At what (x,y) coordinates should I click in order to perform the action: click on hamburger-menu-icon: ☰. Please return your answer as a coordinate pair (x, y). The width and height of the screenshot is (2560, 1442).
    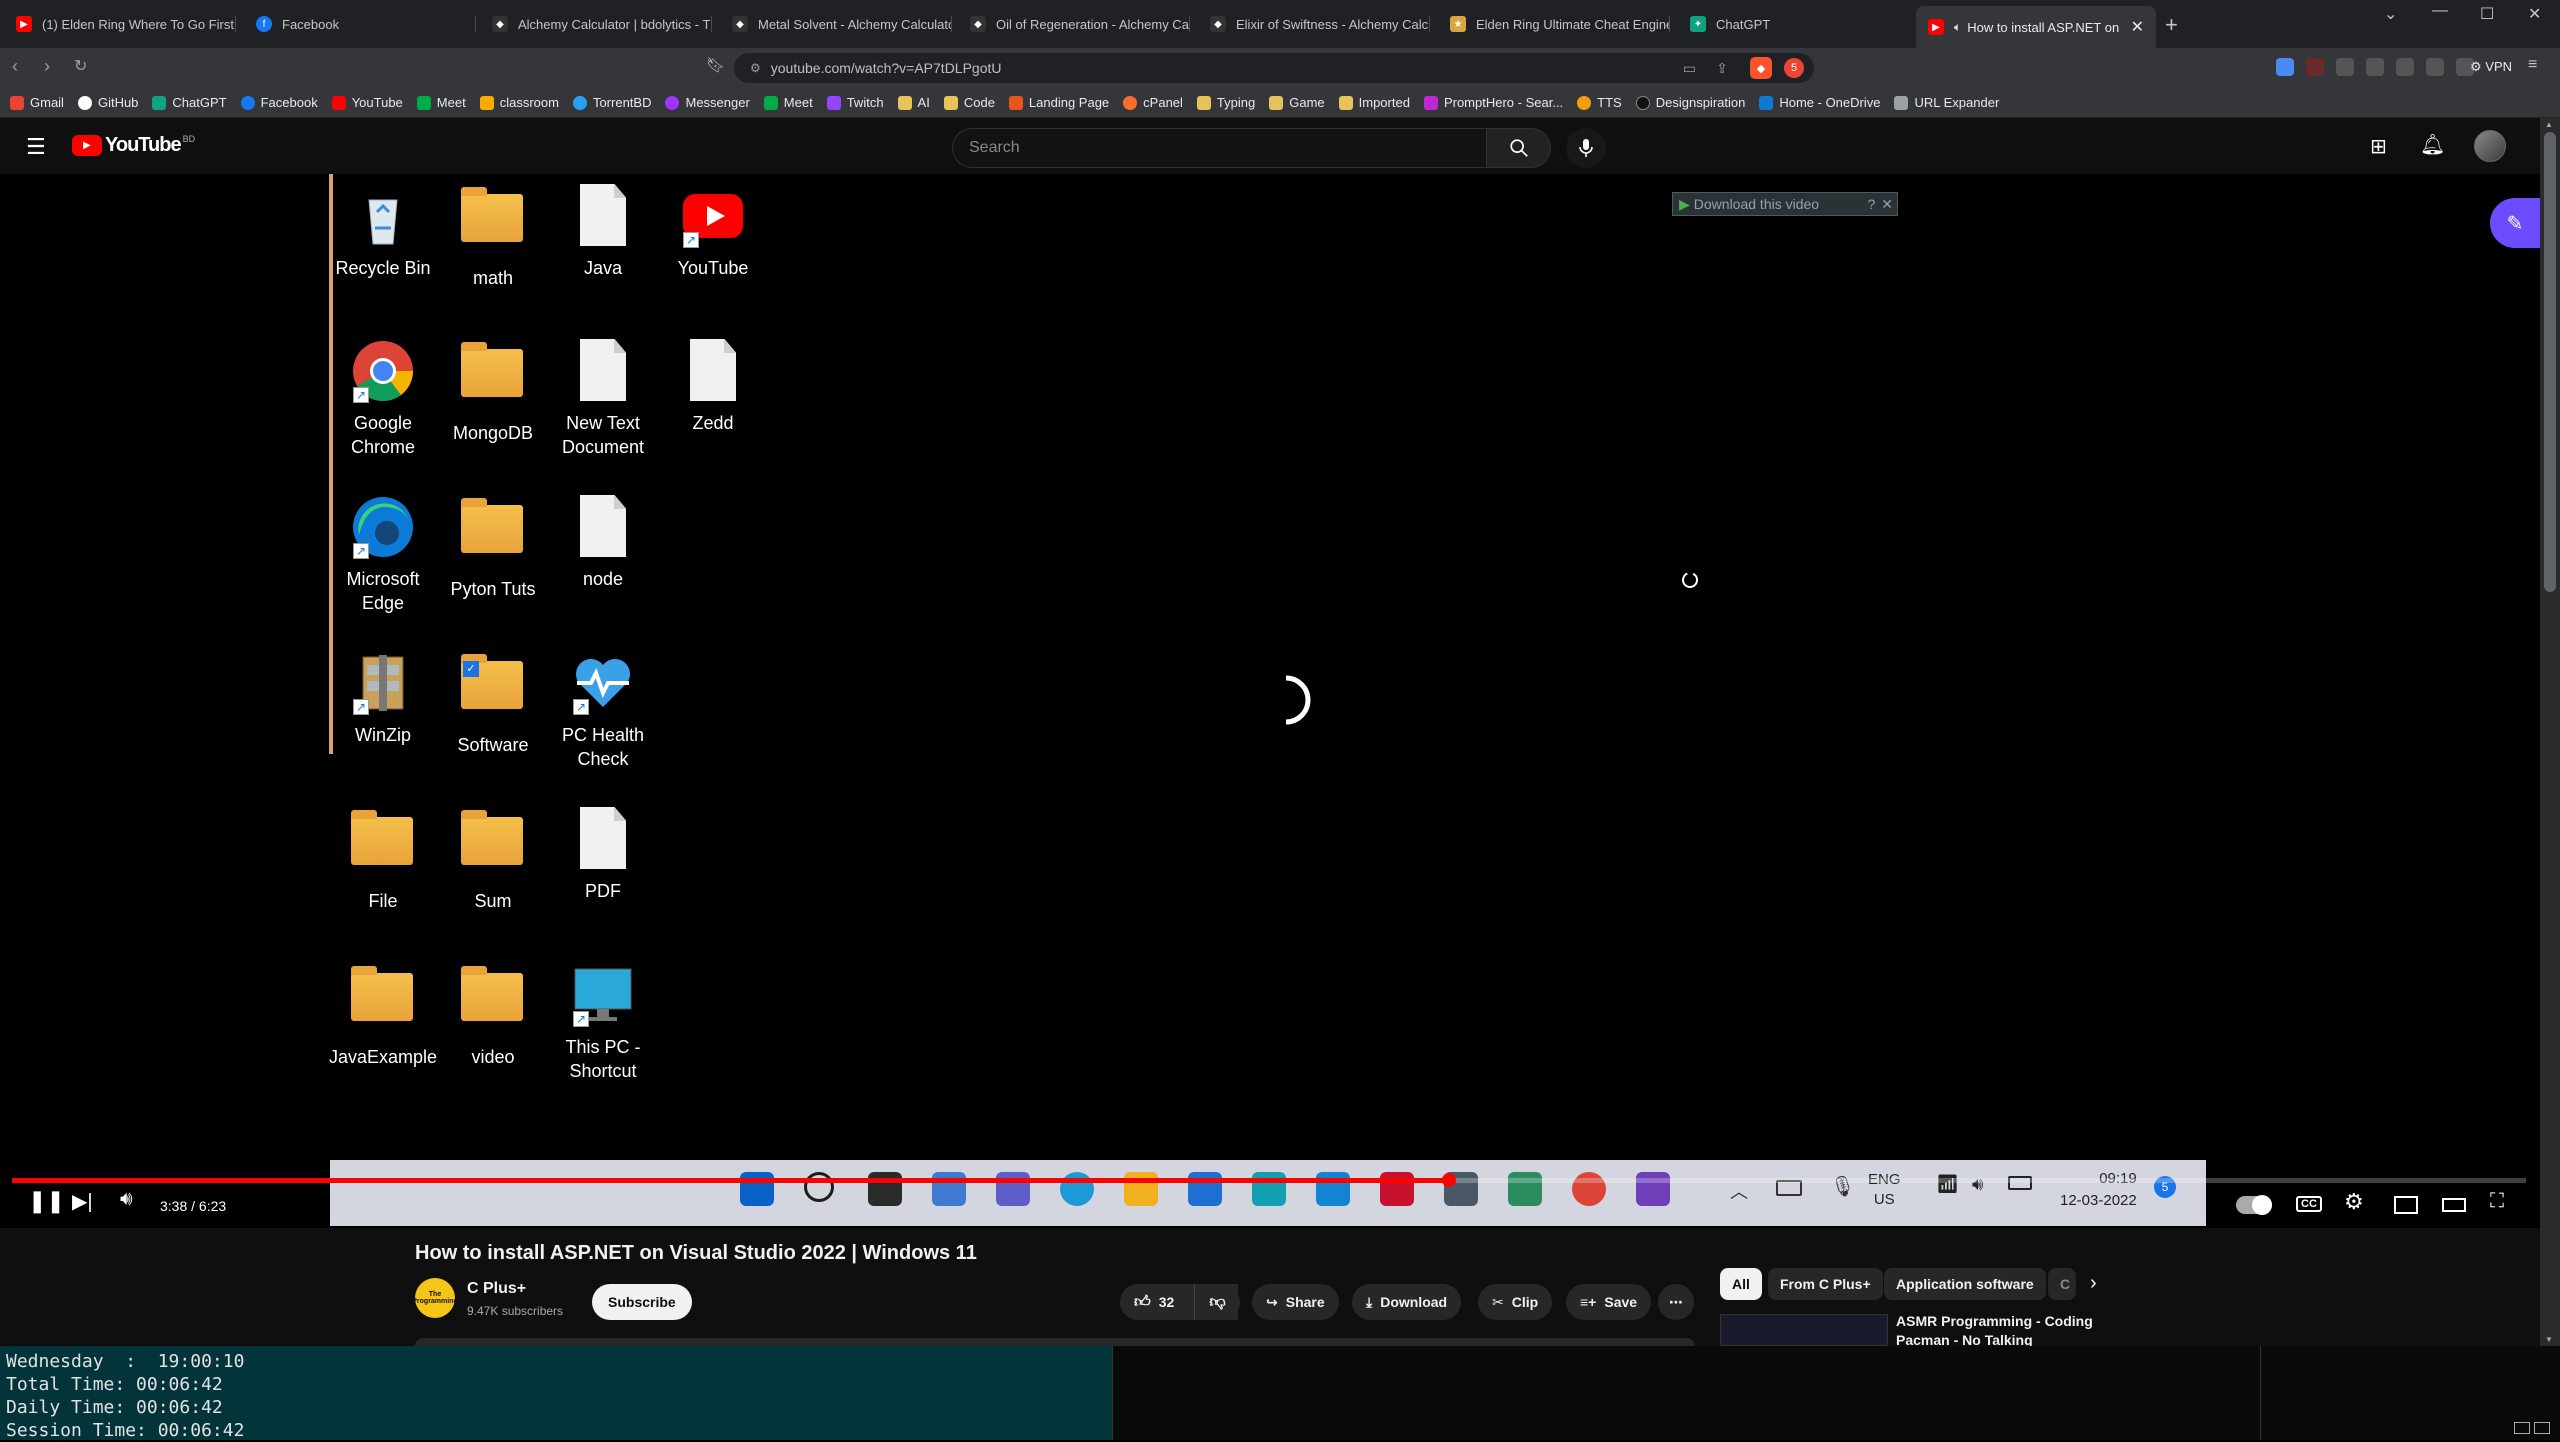
    Looking at the image, I should click on (36, 147).